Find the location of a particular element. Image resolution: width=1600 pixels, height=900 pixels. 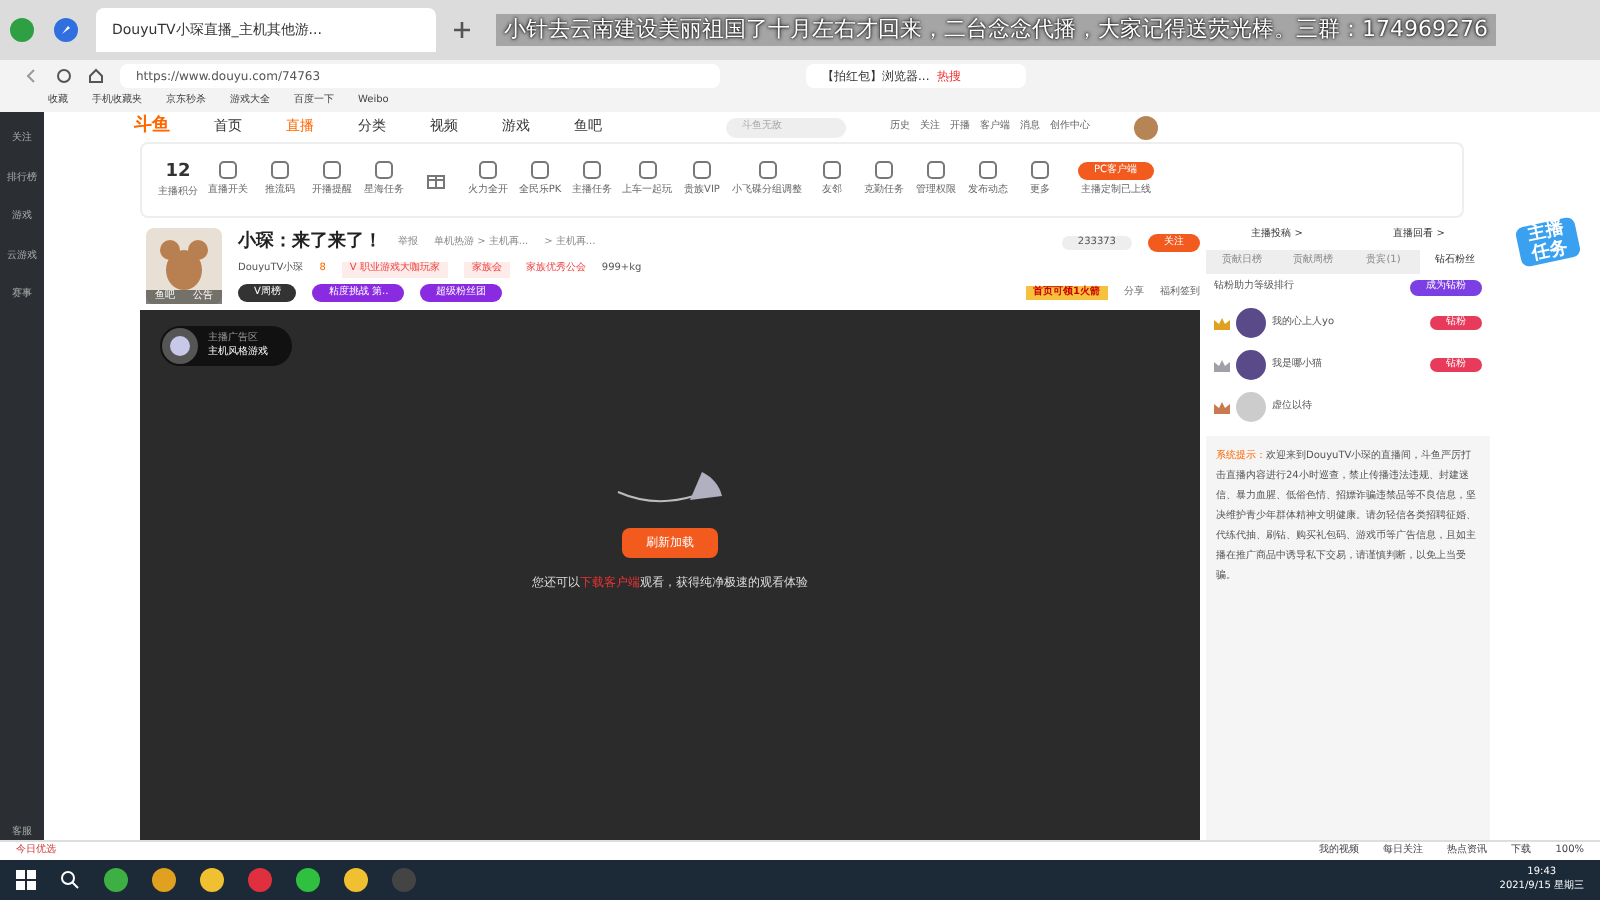

back-icon is located at coordinates (32, 76).